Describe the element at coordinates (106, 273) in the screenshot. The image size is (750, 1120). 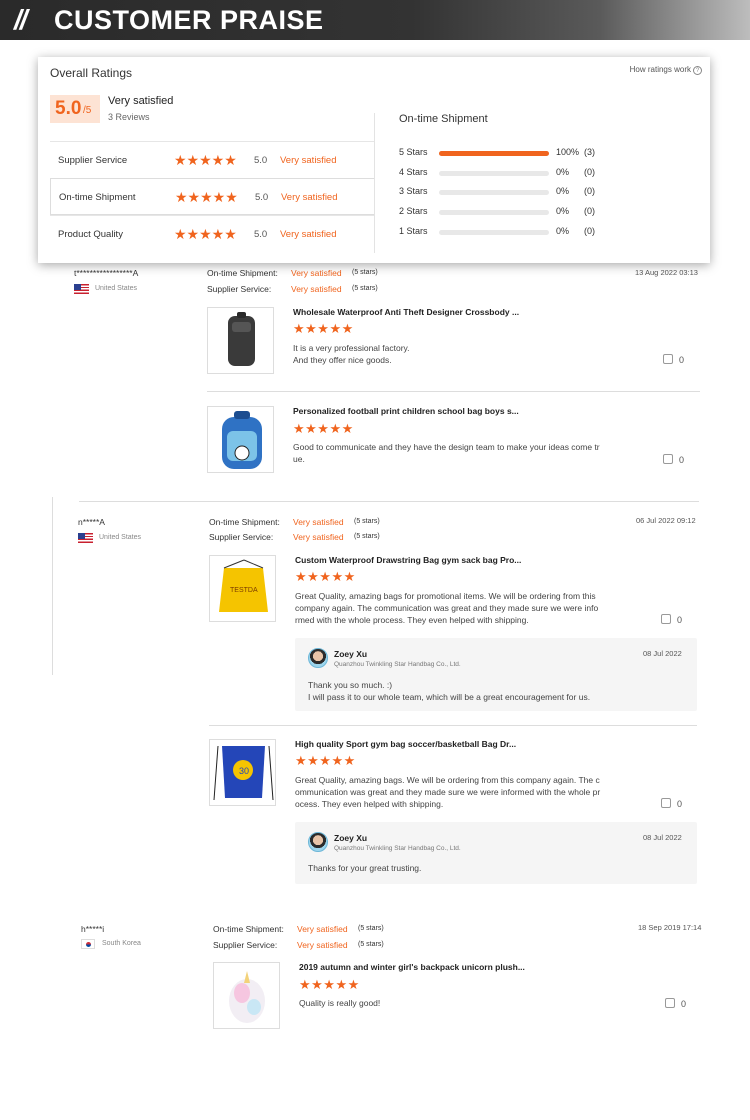
I see `review-username: t*****************A` at that location.